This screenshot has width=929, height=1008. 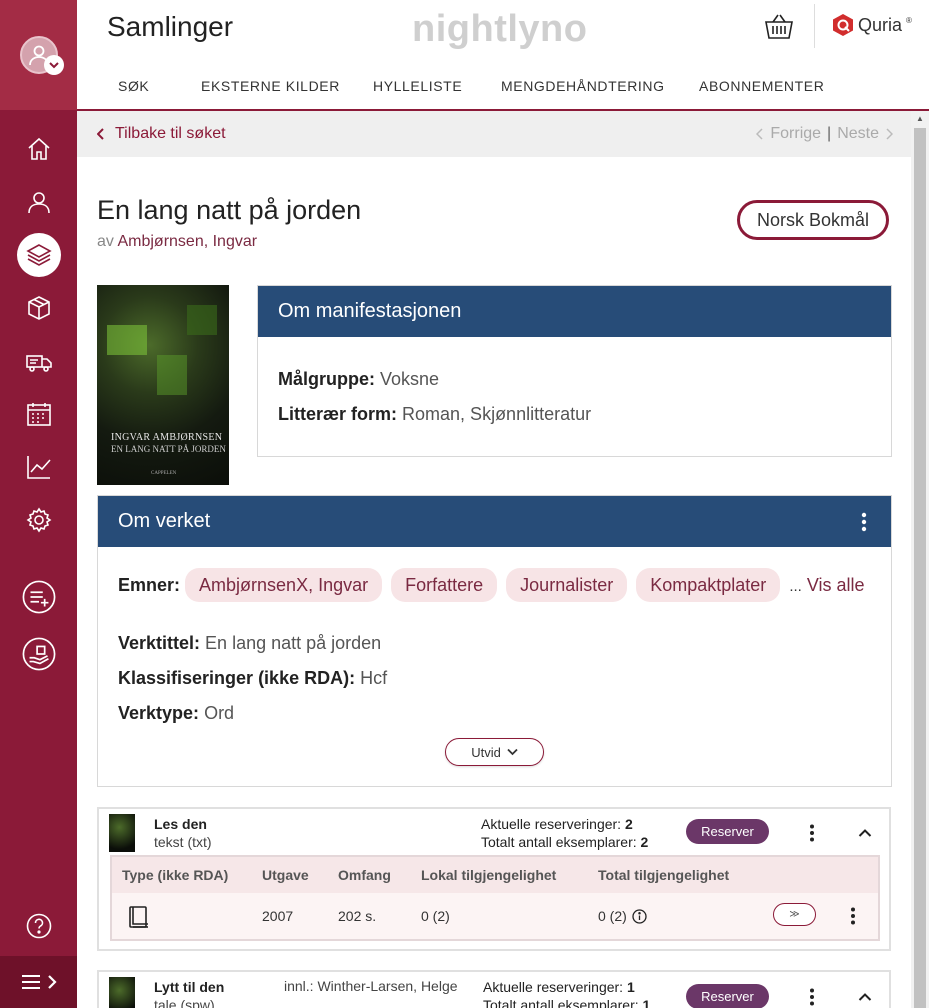 What do you see at coordinates (814, 26) in the screenshot?
I see `header-divider` at bounding box center [814, 26].